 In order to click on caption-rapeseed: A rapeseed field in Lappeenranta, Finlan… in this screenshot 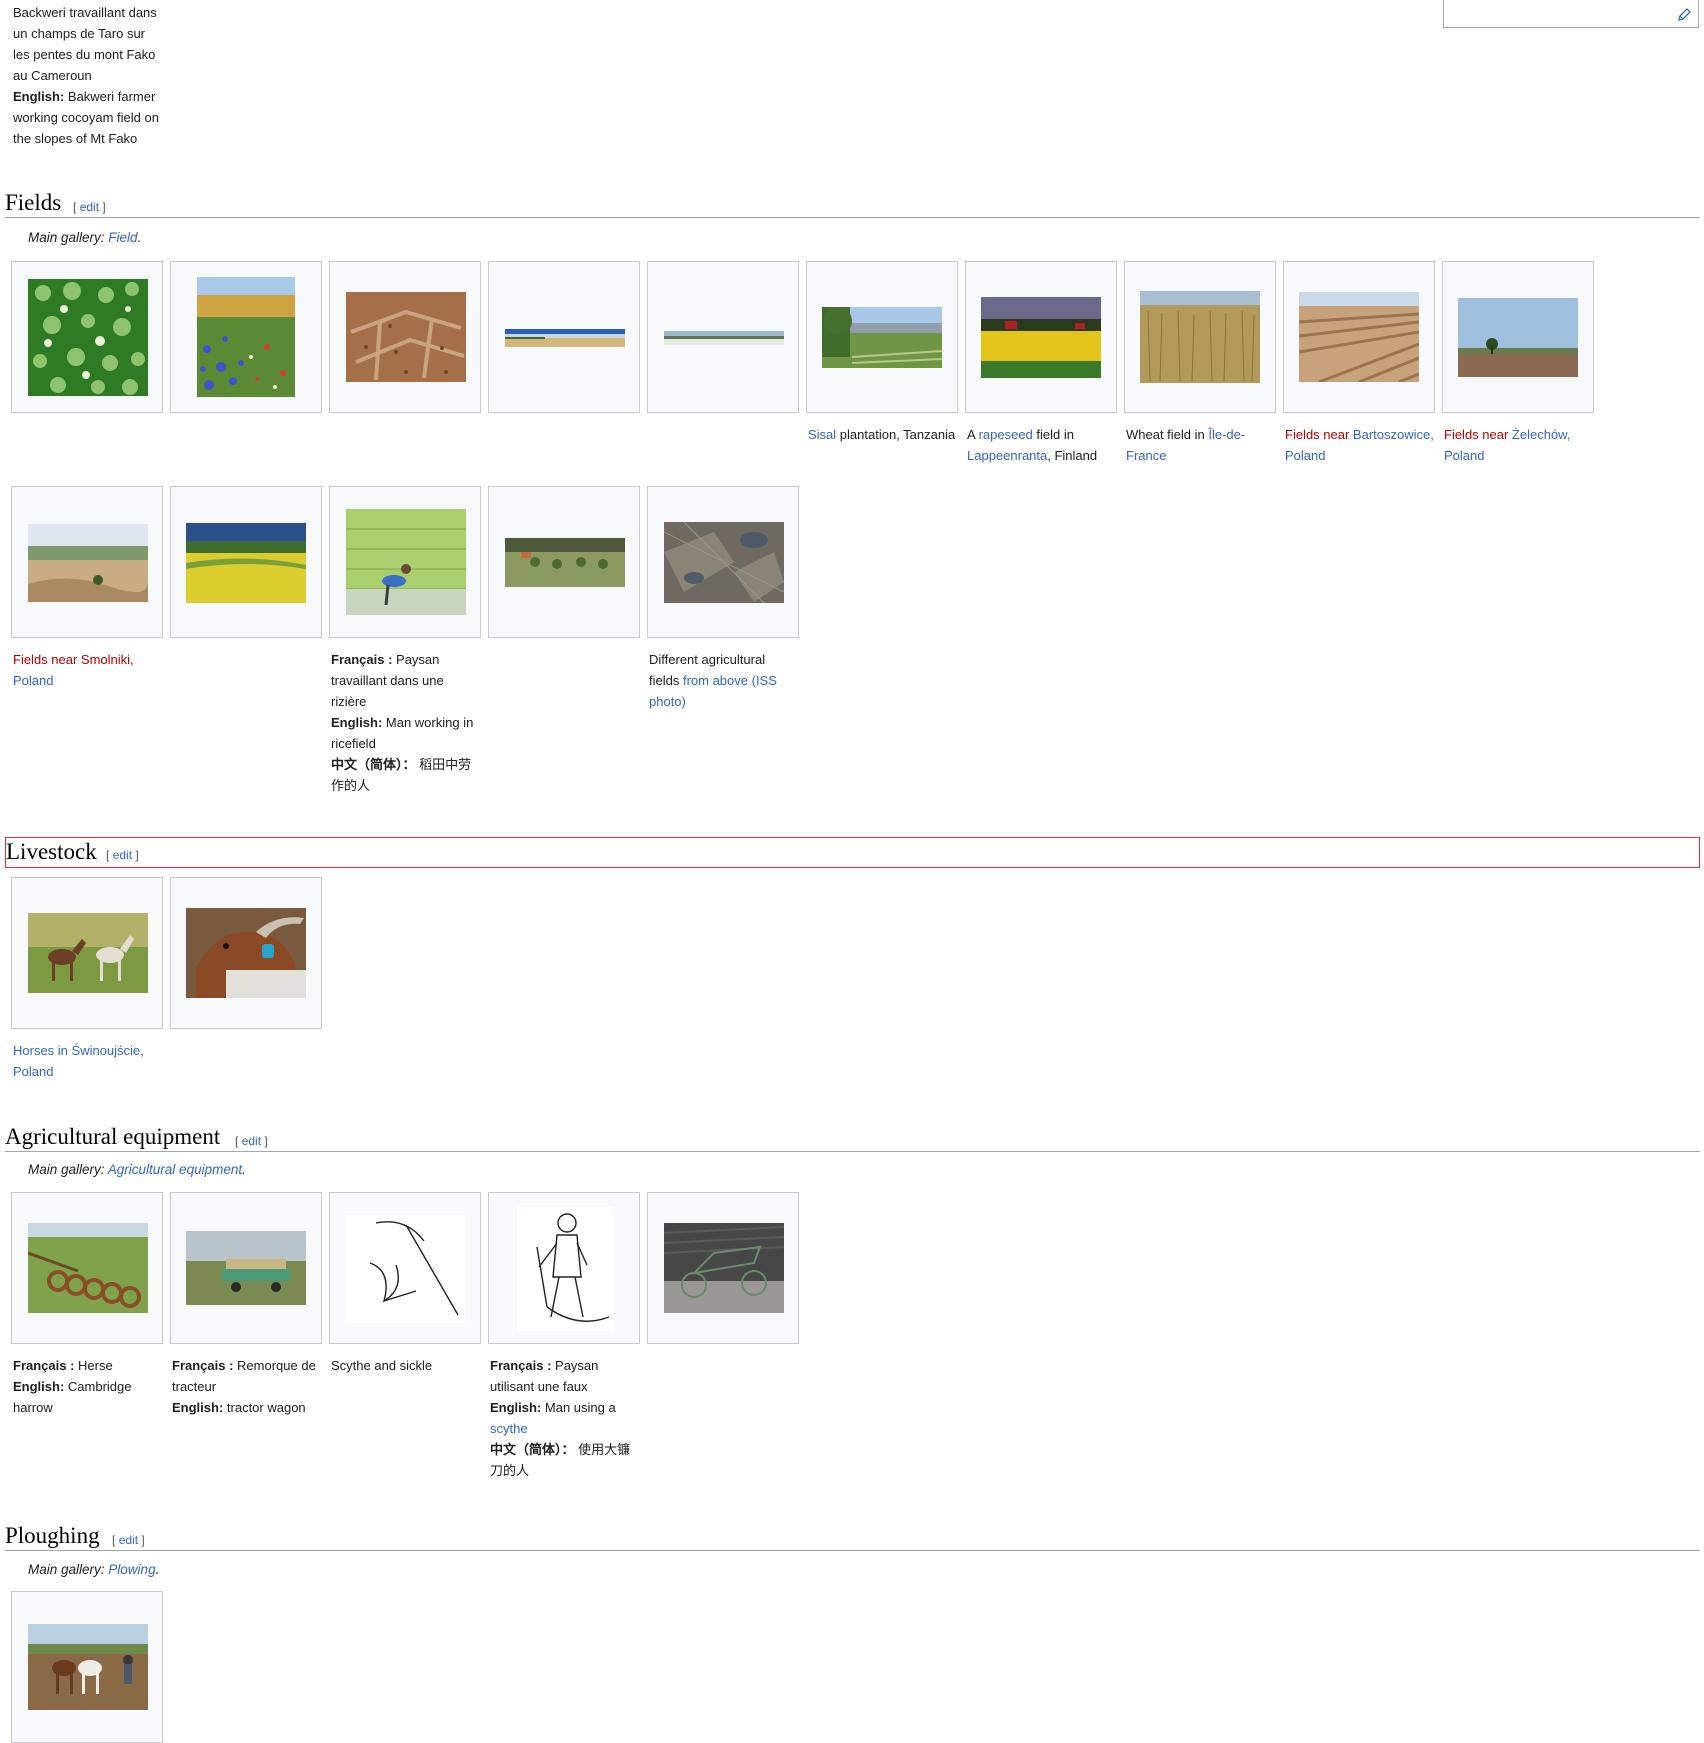, I will do `click(1032, 445)`.